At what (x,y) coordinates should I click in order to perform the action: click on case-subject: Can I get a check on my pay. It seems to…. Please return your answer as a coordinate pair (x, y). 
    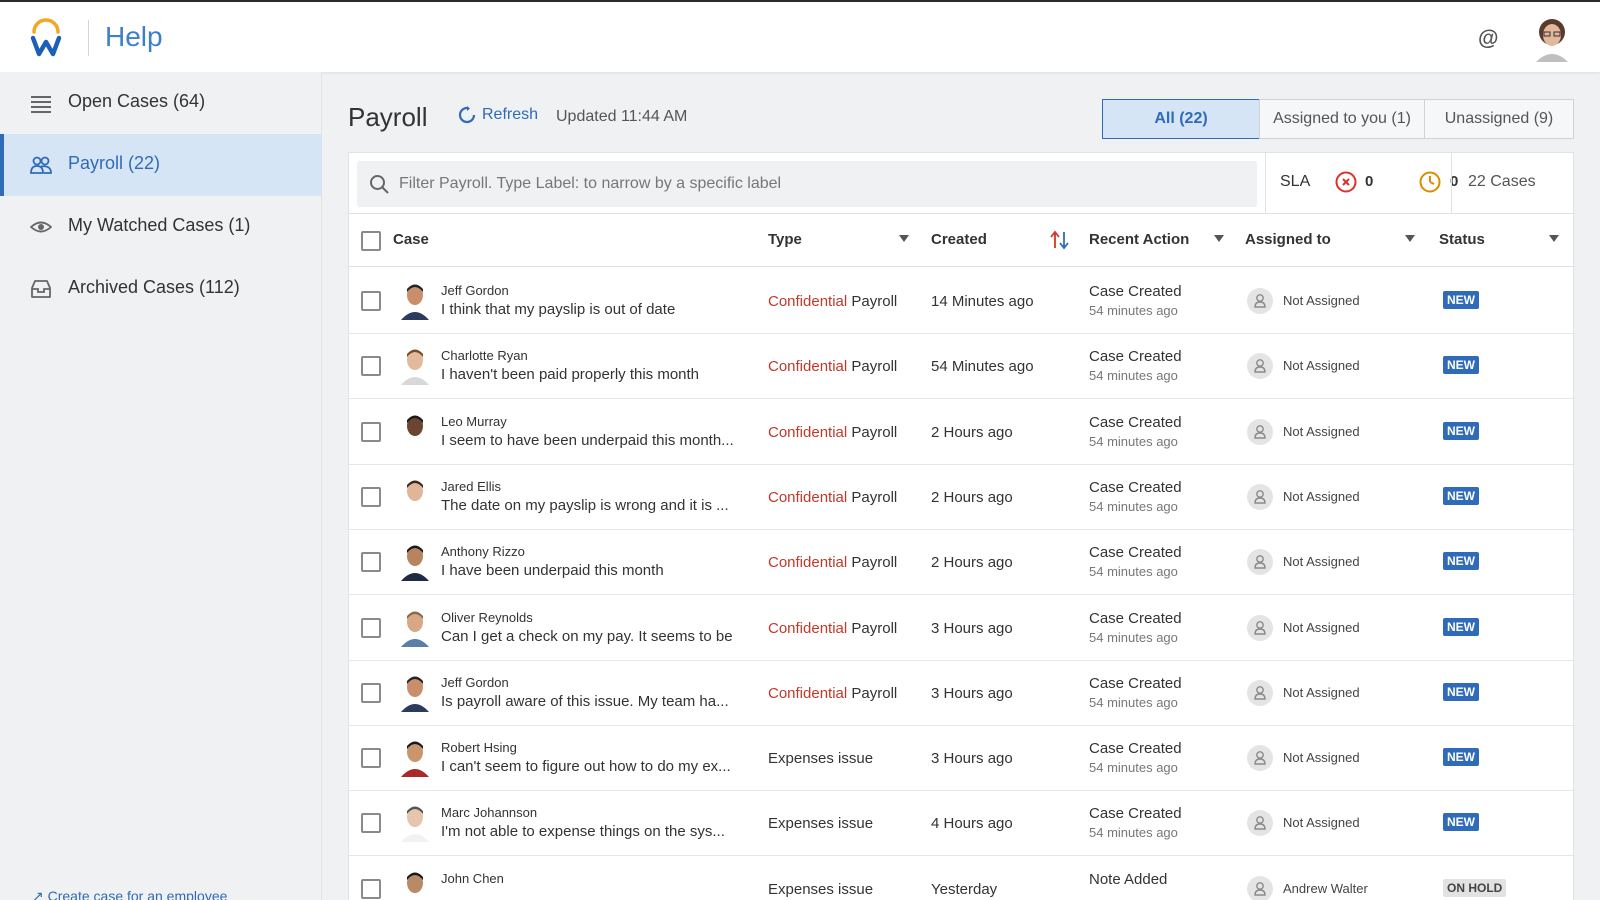
    Looking at the image, I should click on (595, 636).